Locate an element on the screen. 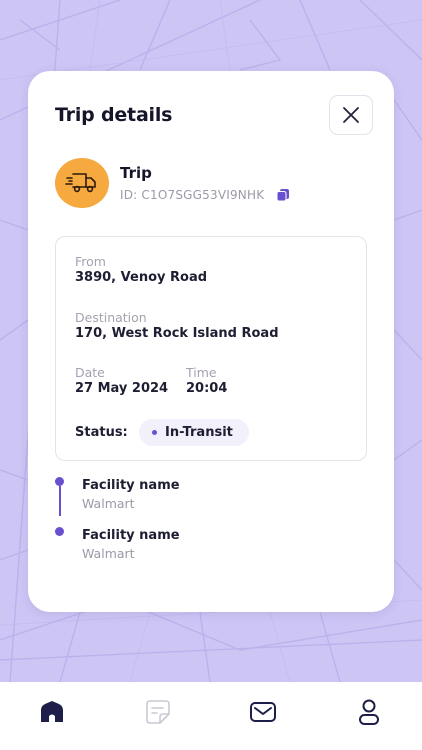 This screenshot has width=422, height=750. status-badge: In-Transit is located at coordinates (194, 432).